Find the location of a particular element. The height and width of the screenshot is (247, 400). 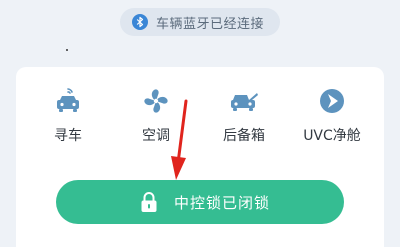

feature-air-conditioning: 空调 is located at coordinates (156, 115).